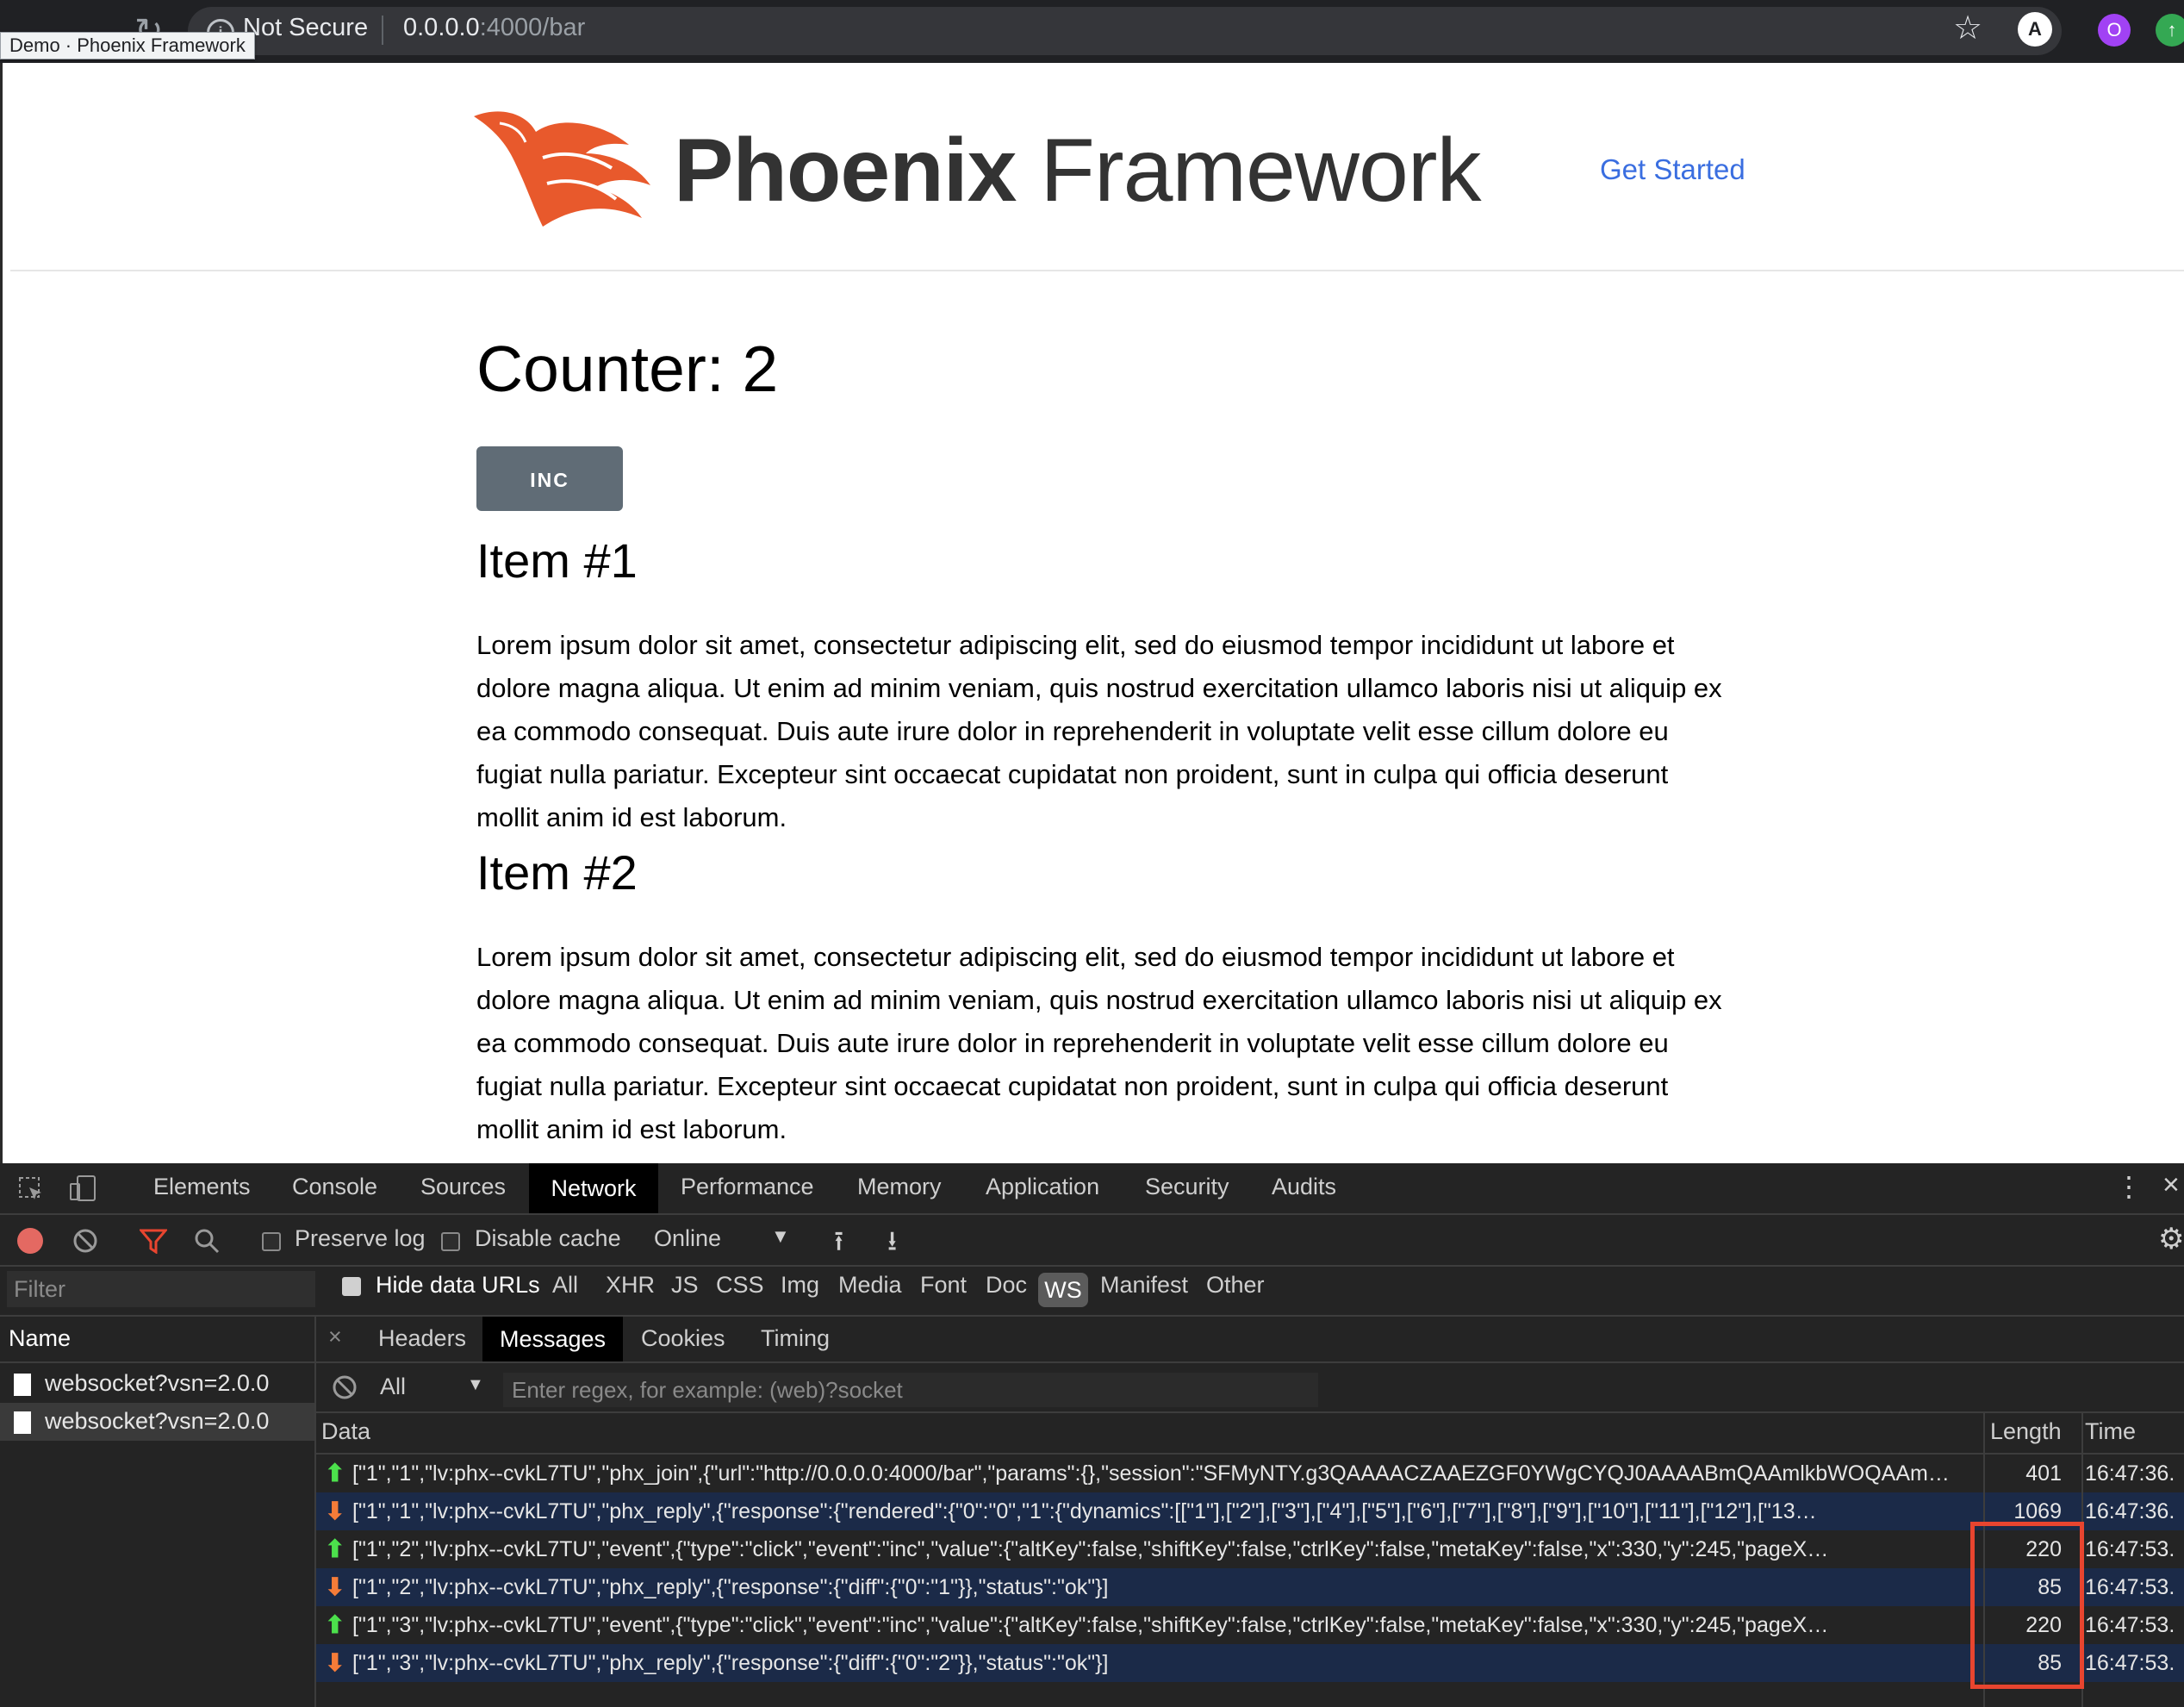  Describe the element at coordinates (157, 1384) in the screenshot. I see `request-row: websocket?vsn=2.0.0` at that location.